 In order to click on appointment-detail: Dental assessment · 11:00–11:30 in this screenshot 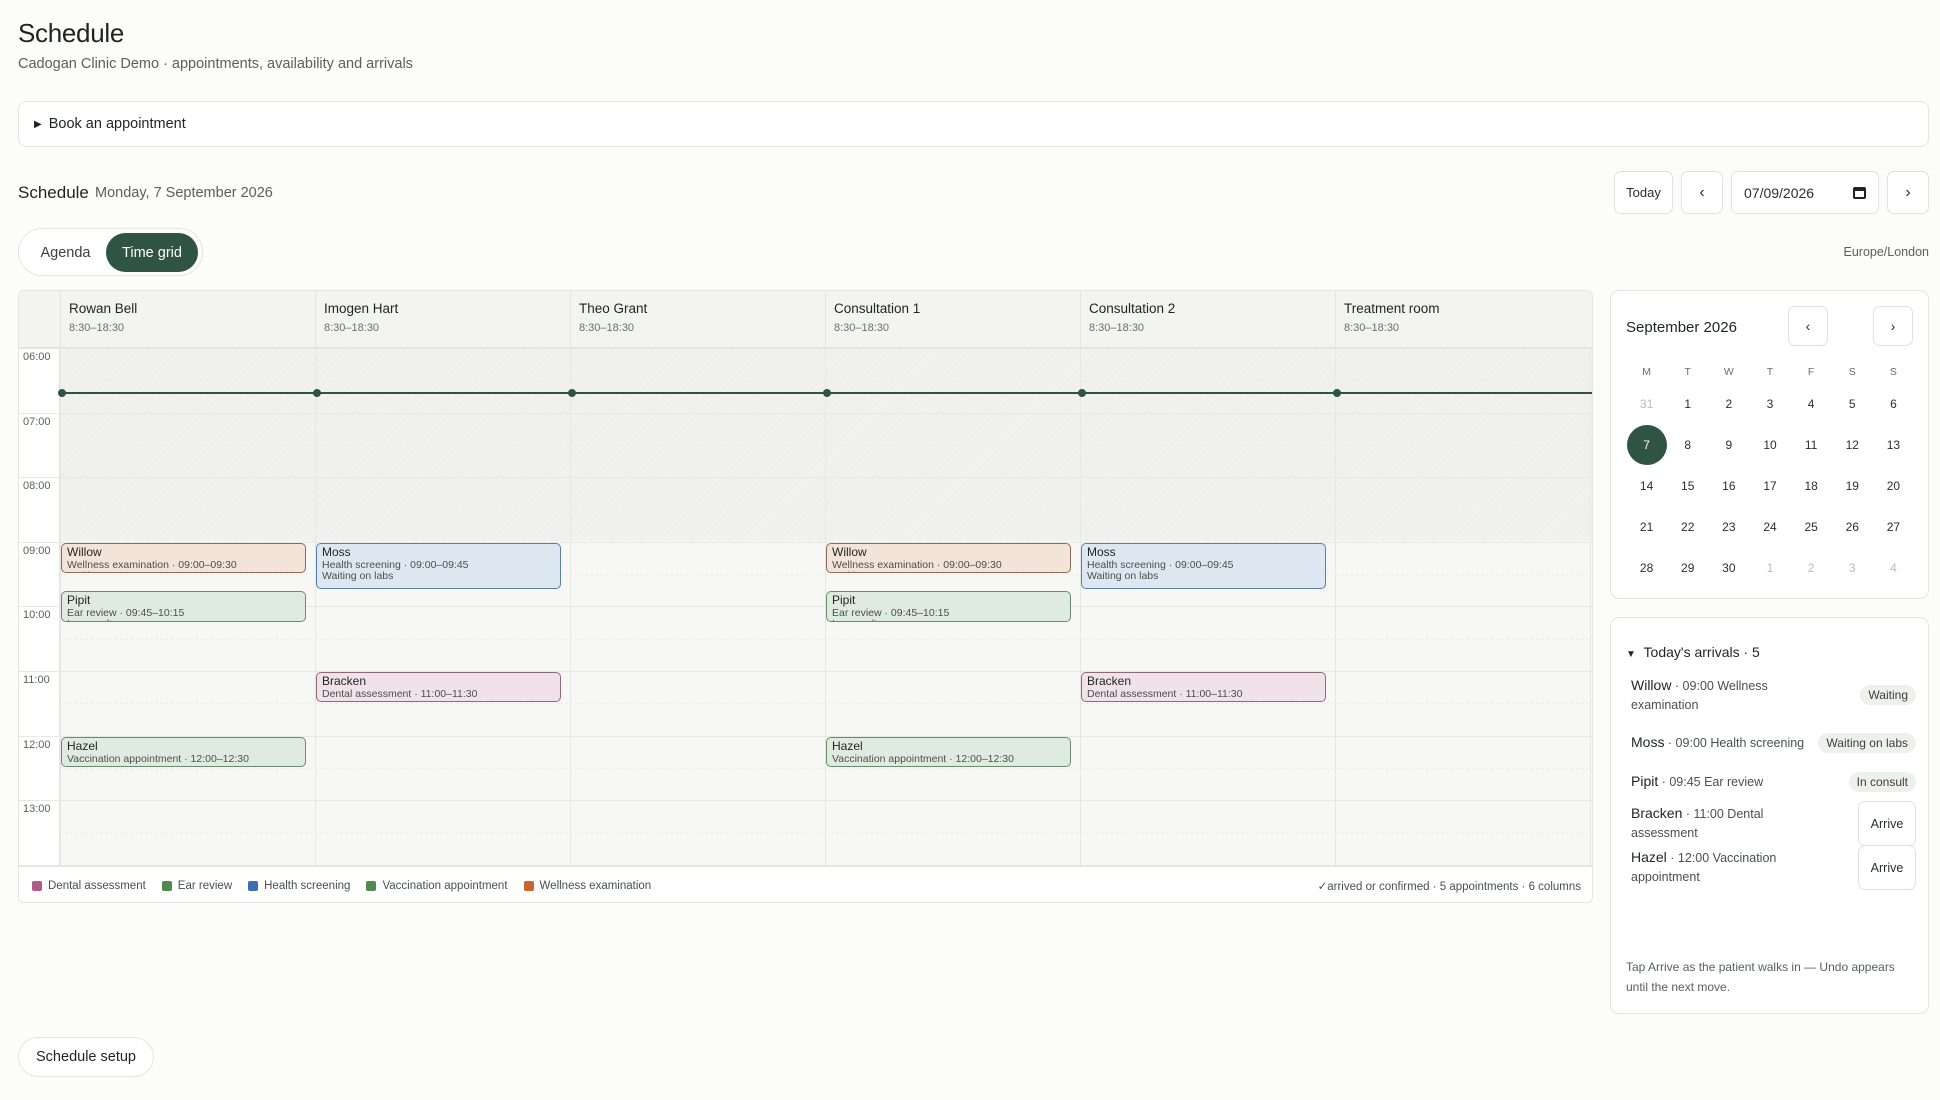, I will do `click(400, 694)`.